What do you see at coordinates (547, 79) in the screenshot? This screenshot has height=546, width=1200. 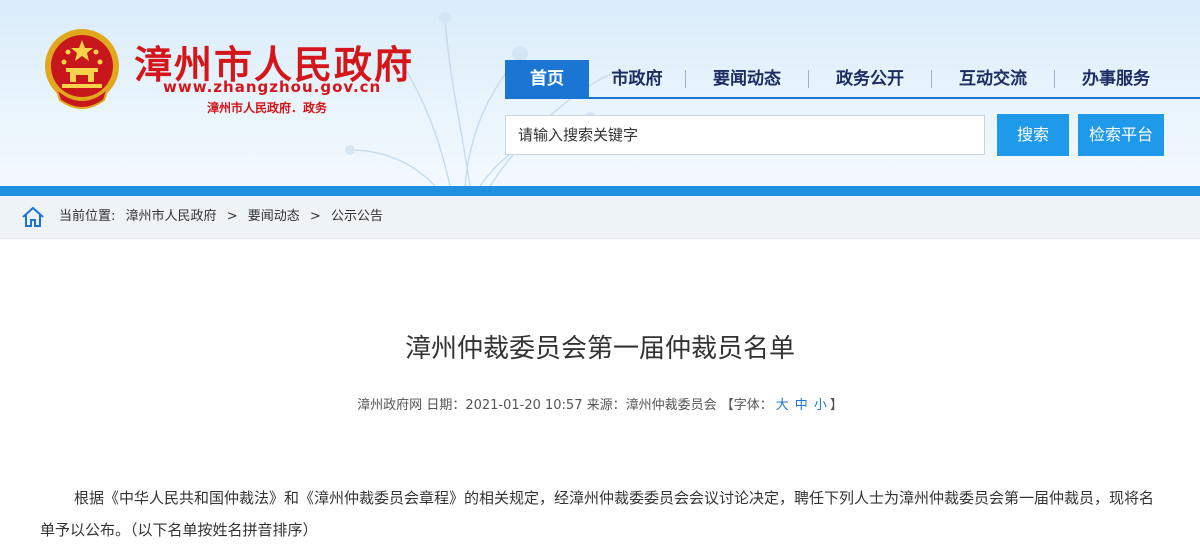 I see `nav-item-home: 首页` at bounding box center [547, 79].